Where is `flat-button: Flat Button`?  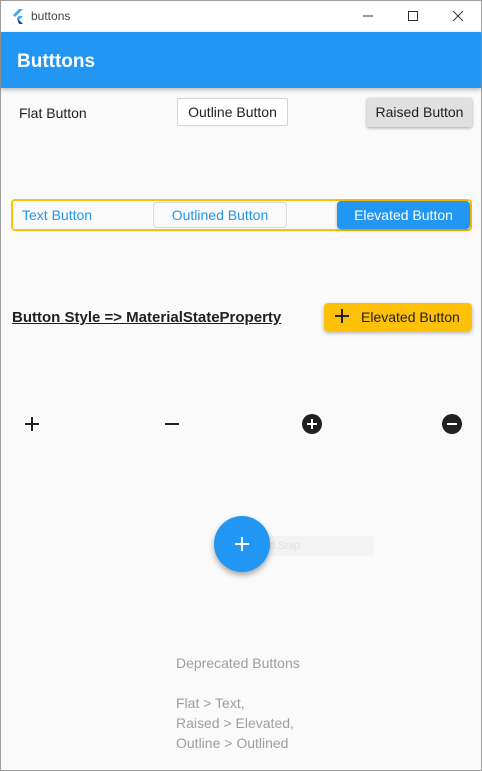 flat-button: Flat Button is located at coordinates (56, 113).